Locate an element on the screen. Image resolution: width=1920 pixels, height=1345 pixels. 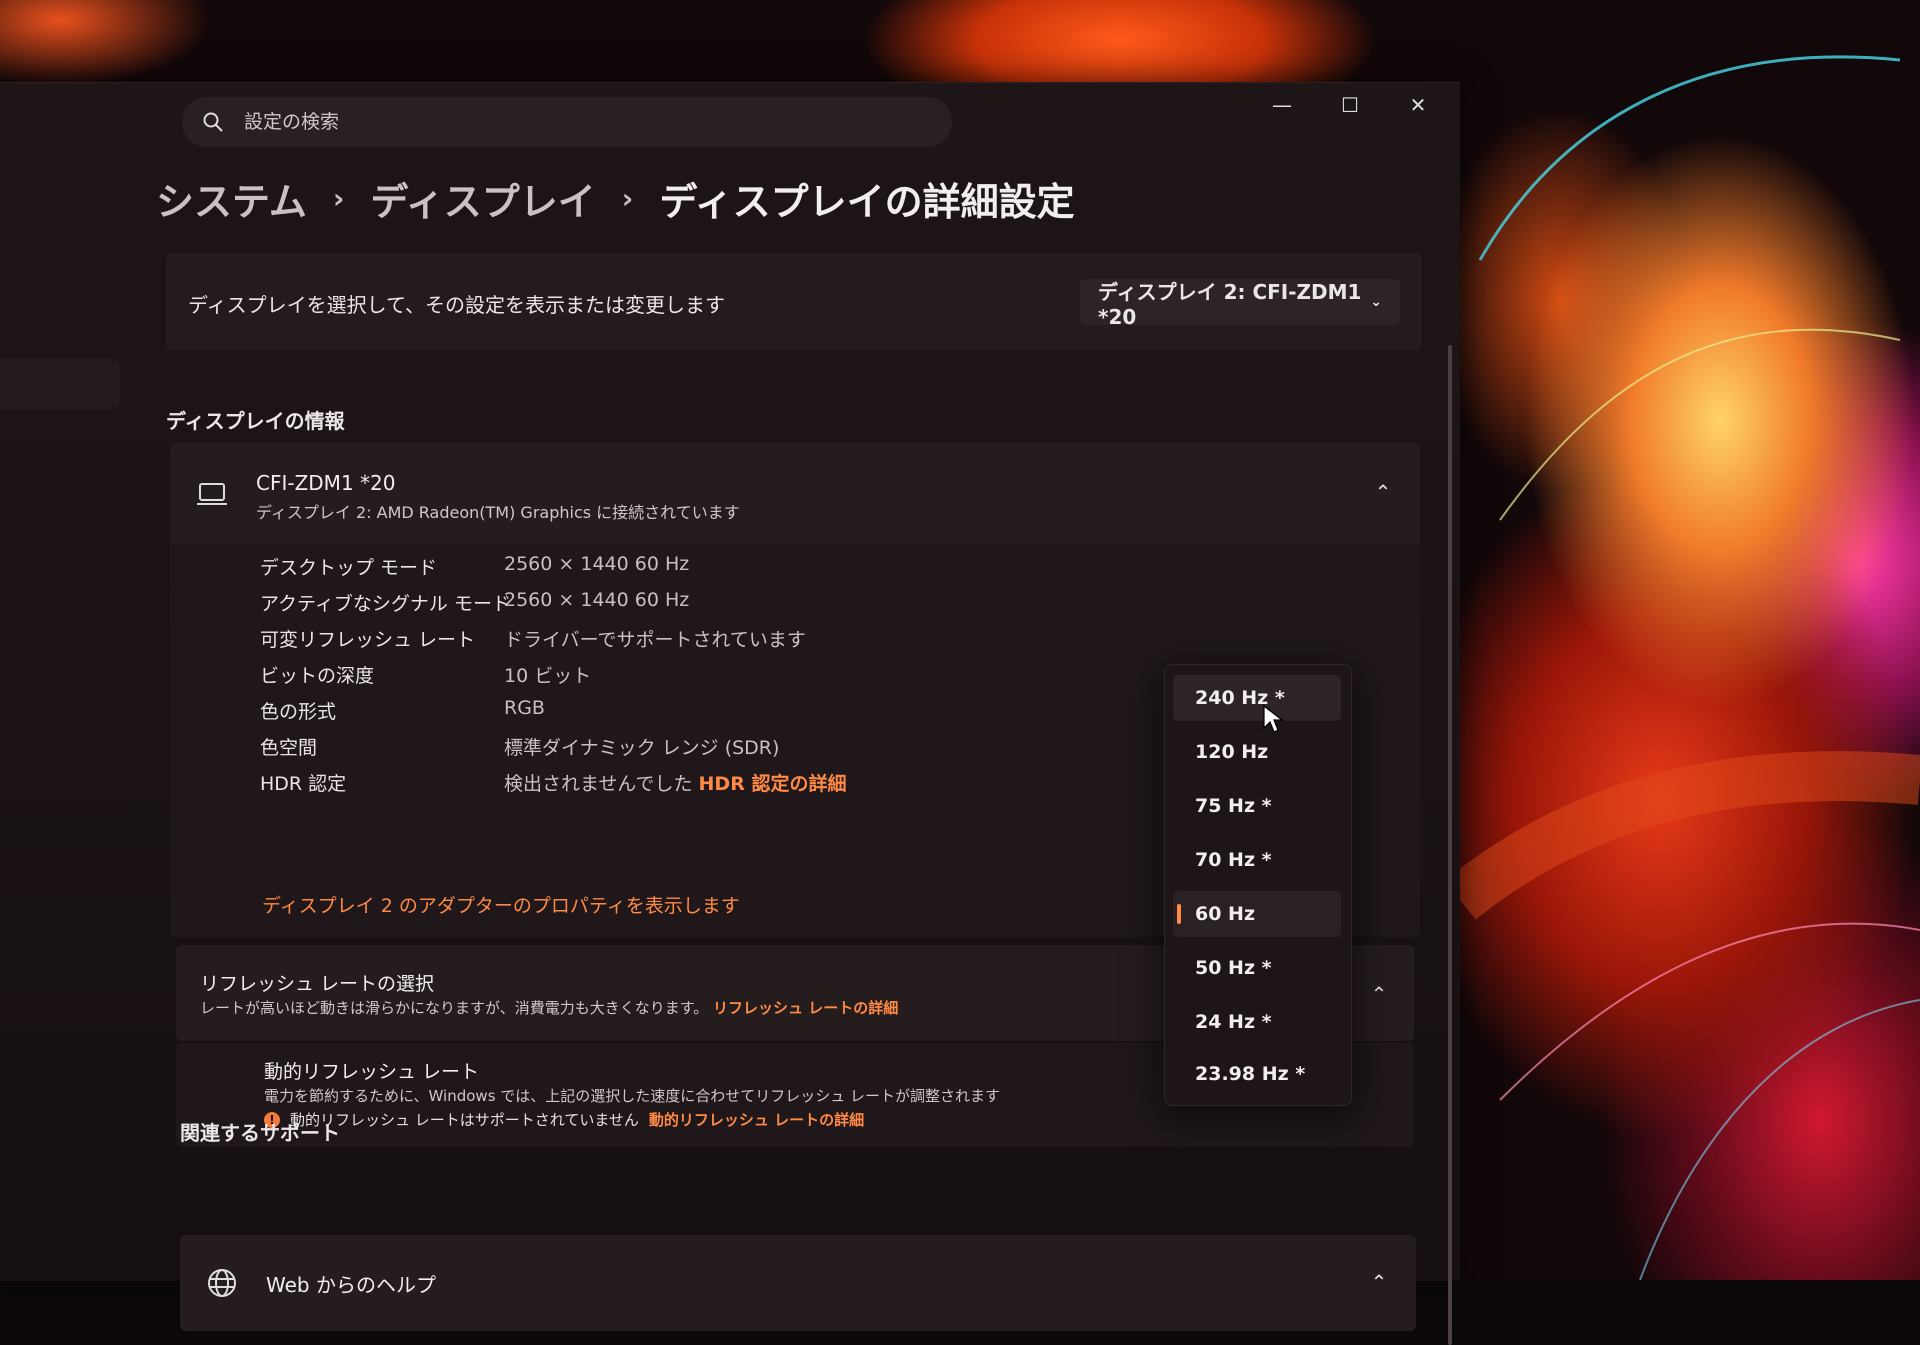
refresh-rate-desc-text: レートが高いほど動きは滑らかになりますが、消費電力も大きくなります。 is located at coordinates (454, 1008).